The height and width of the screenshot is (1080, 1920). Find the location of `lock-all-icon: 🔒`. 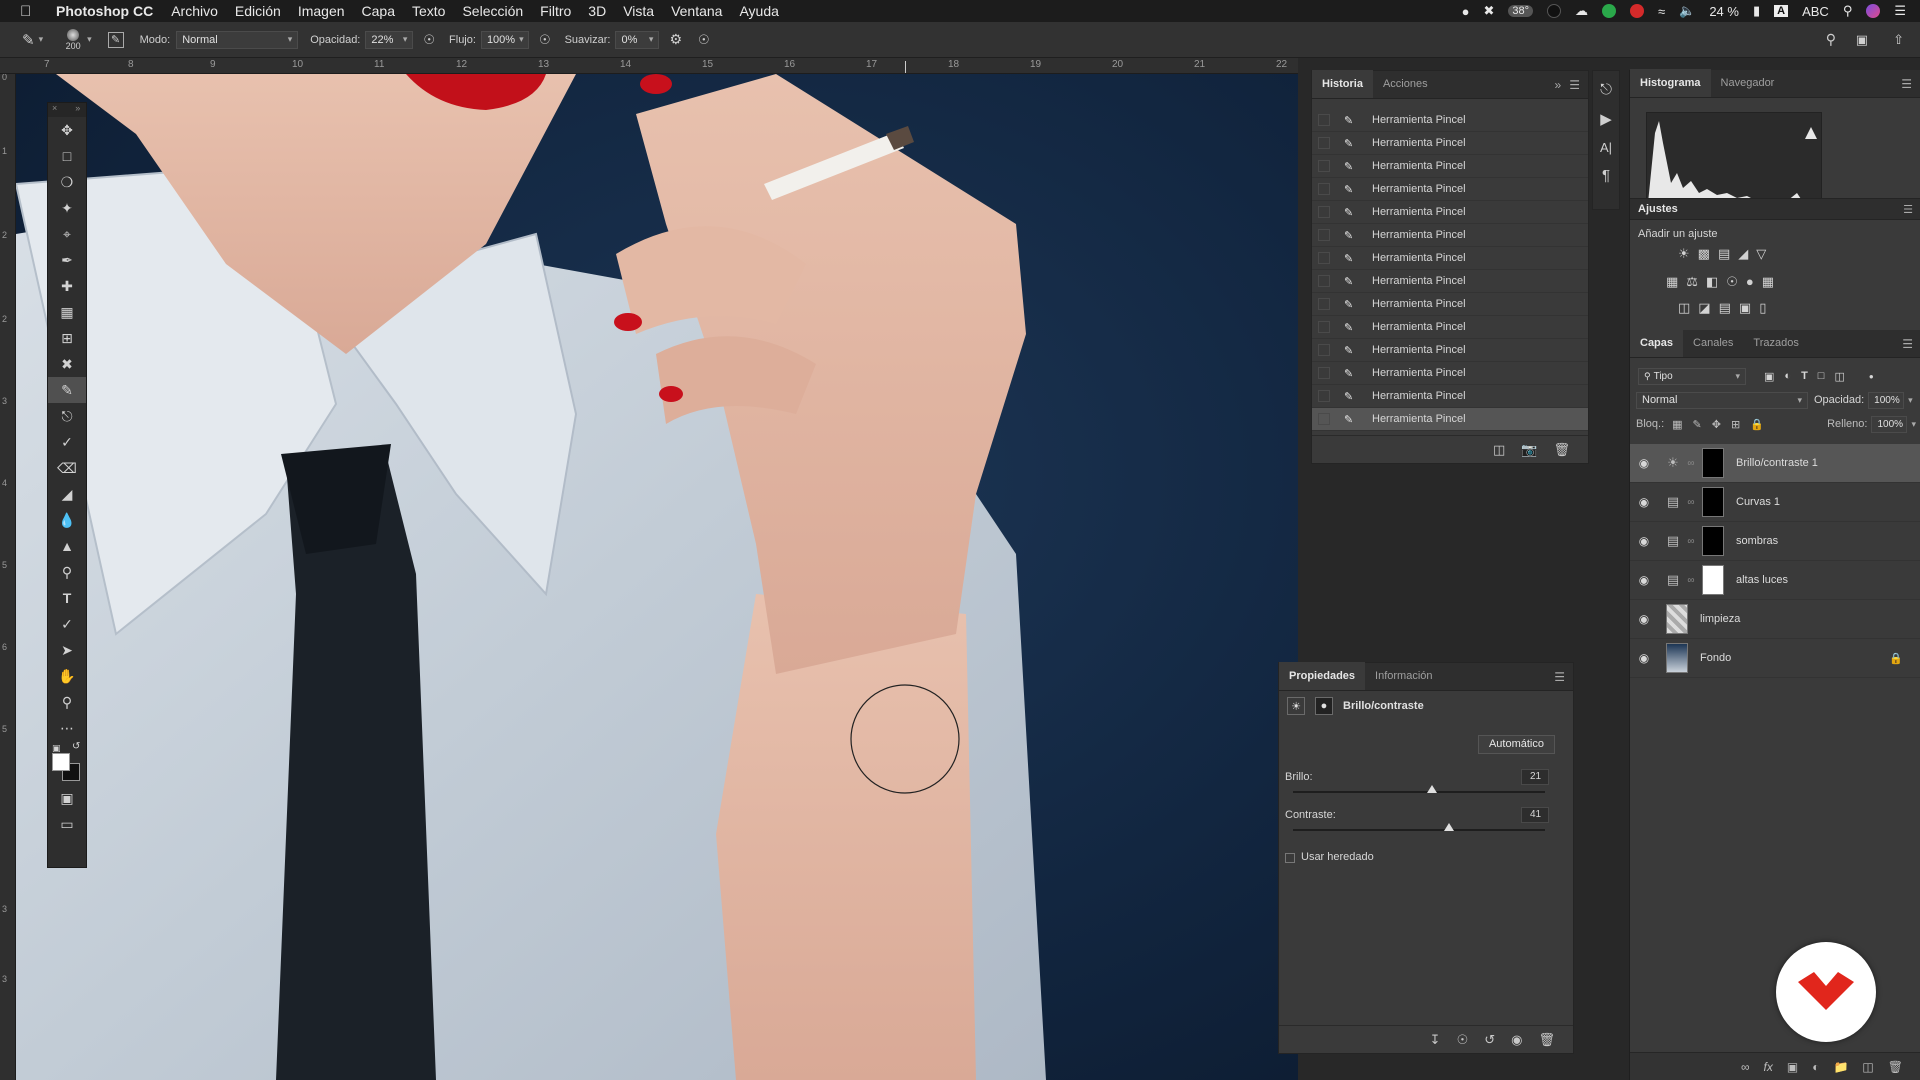

lock-all-icon: 🔒 is located at coordinates (1757, 424).